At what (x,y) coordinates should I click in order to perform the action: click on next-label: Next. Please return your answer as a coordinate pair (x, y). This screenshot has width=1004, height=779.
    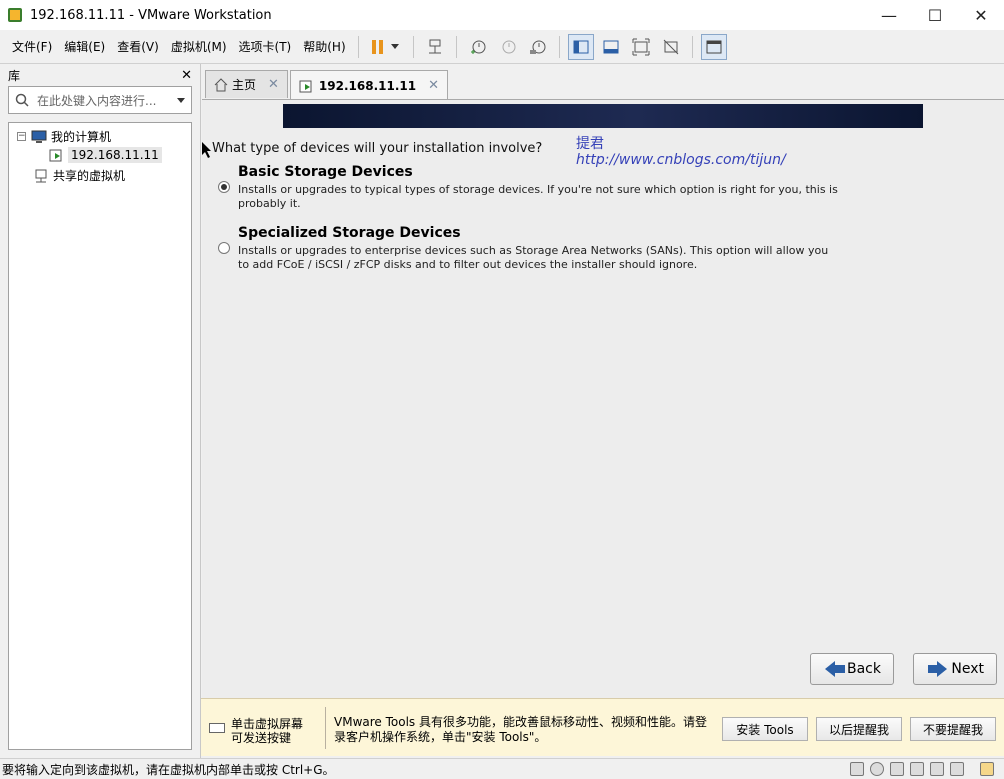
    Looking at the image, I should click on (967, 669).